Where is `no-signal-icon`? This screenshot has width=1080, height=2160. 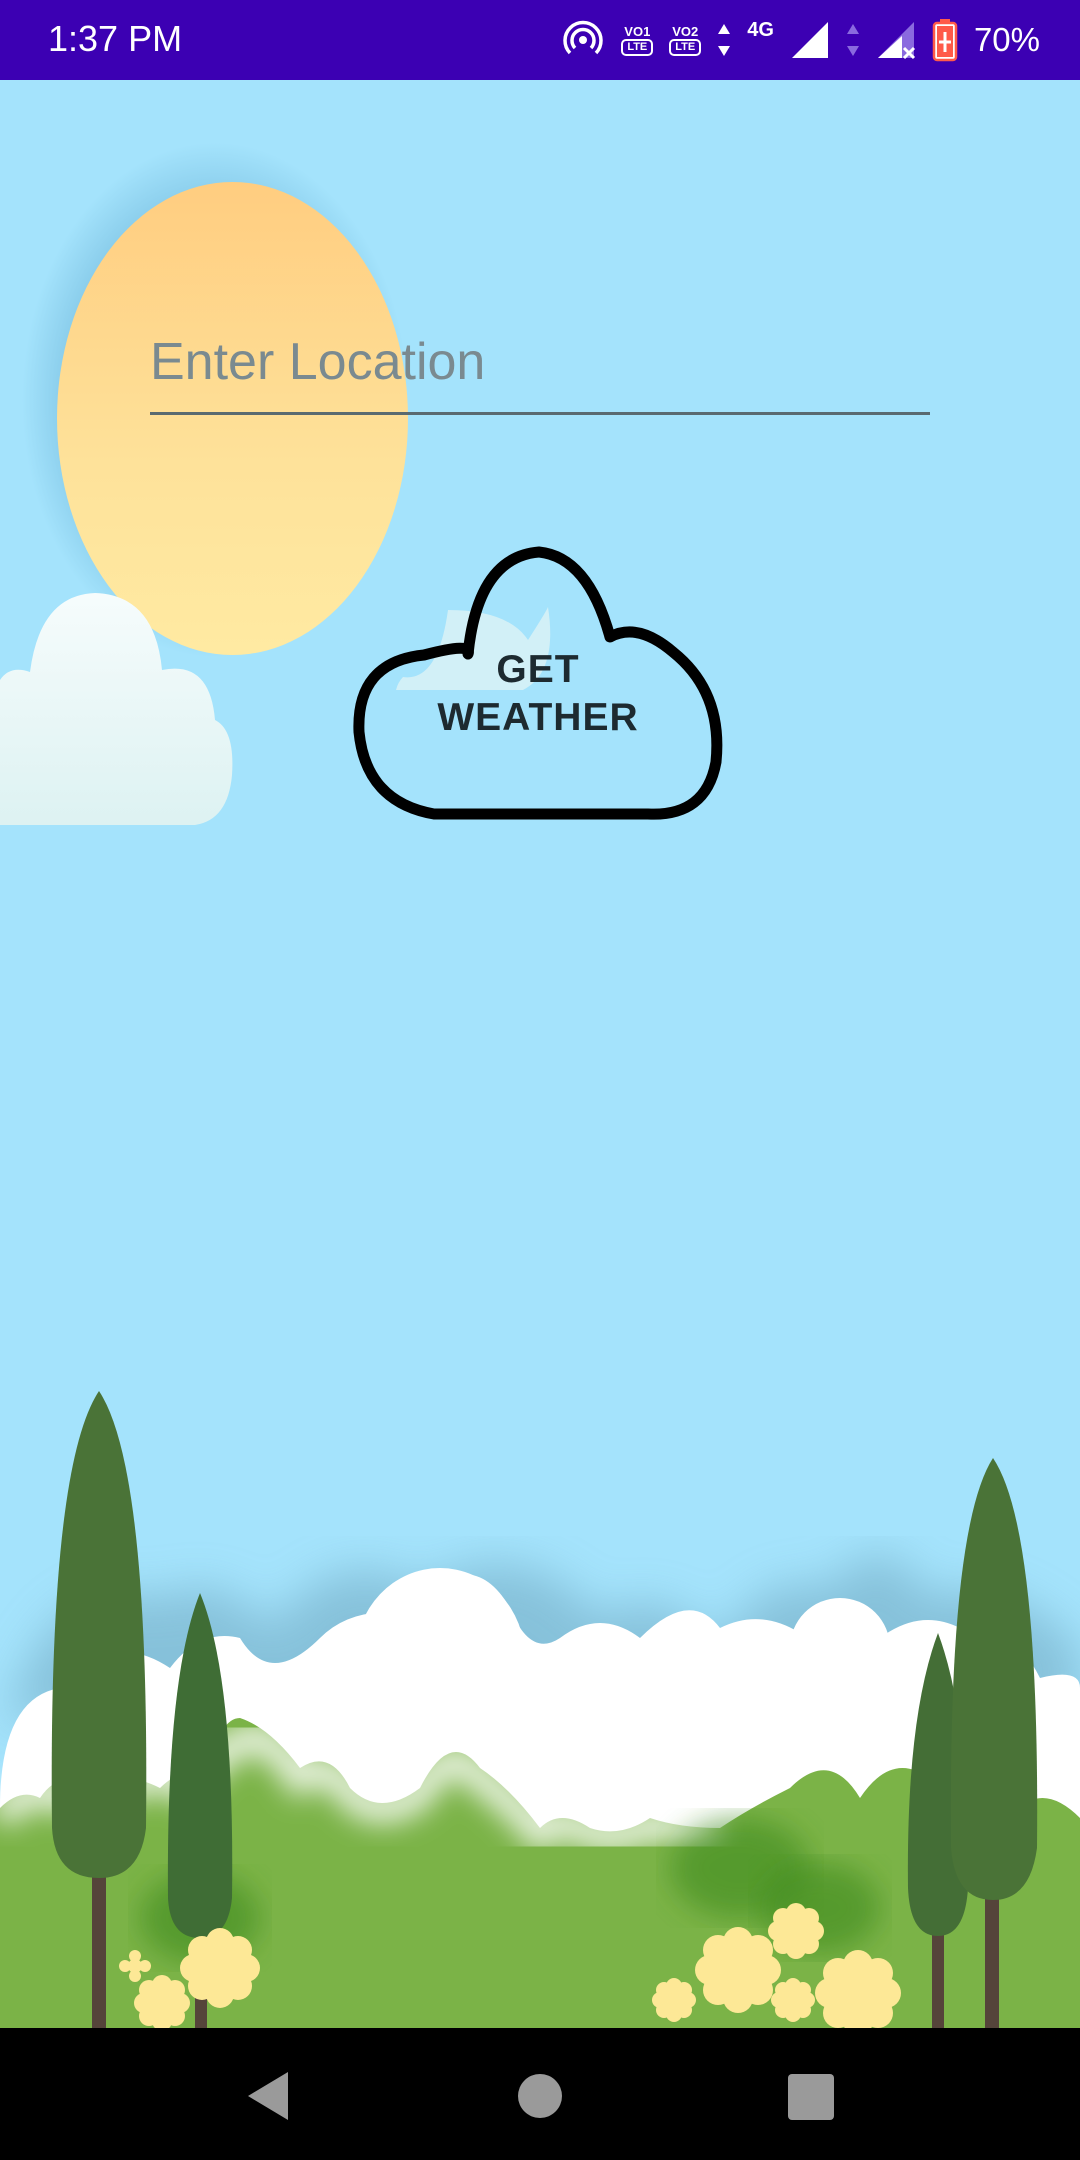 no-signal-icon is located at coordinates (896, 40).